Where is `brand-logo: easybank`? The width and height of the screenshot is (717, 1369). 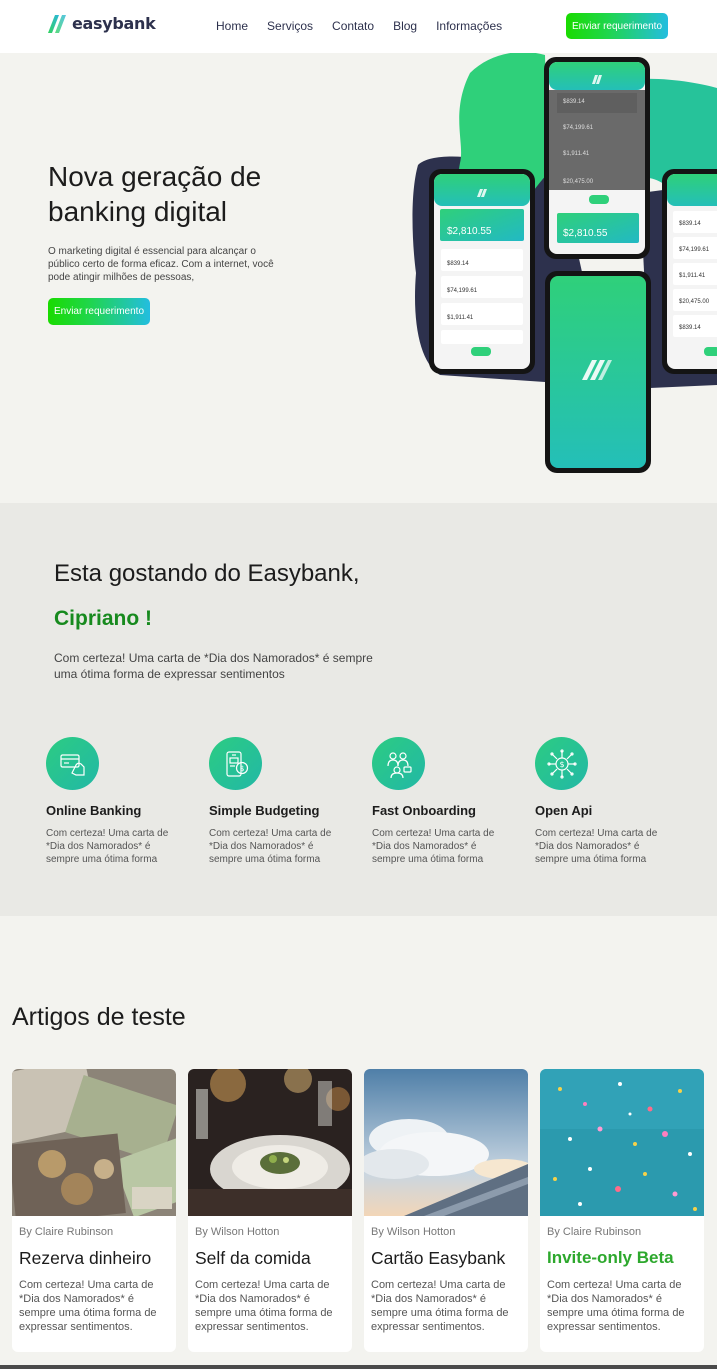 brand-logo: easybank is located at coordinates (102, 23).